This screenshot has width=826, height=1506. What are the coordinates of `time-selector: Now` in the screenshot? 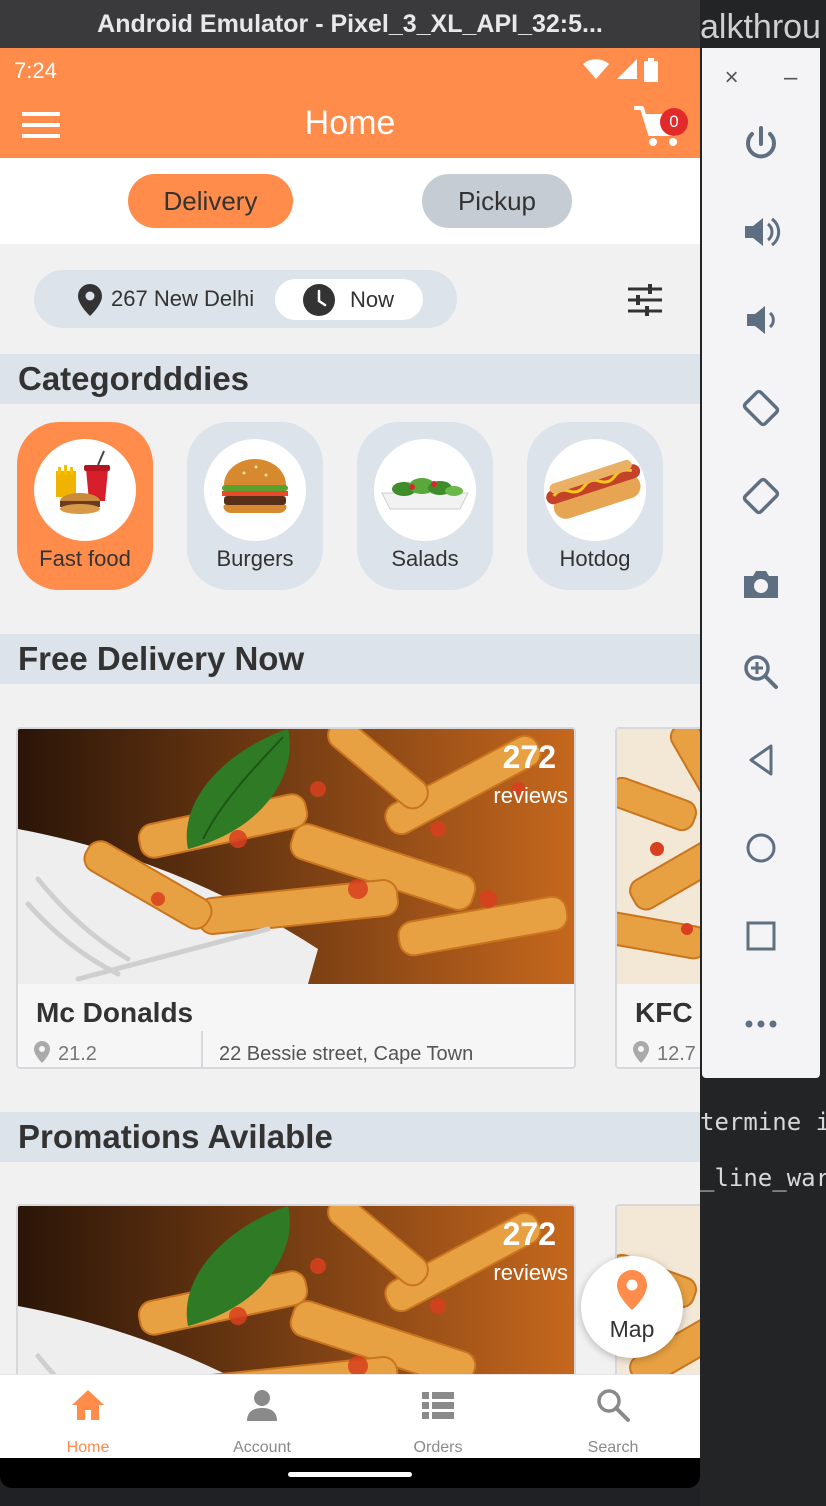 It's located at (349, 299).